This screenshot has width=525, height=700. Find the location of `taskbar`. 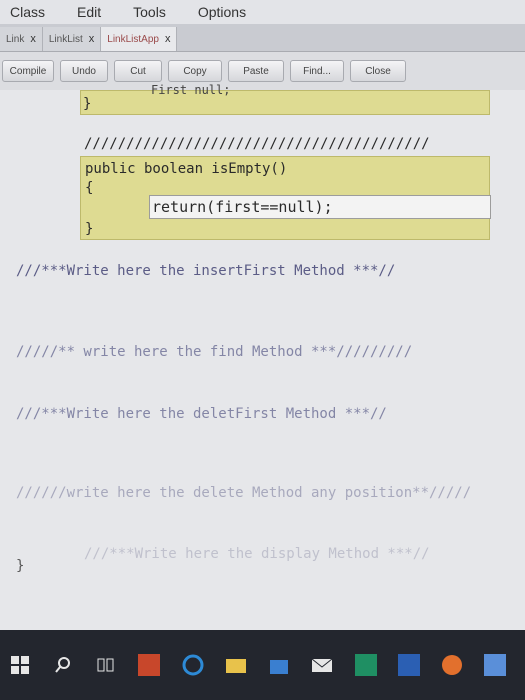

taskbar is located at coordinates (262, 665).